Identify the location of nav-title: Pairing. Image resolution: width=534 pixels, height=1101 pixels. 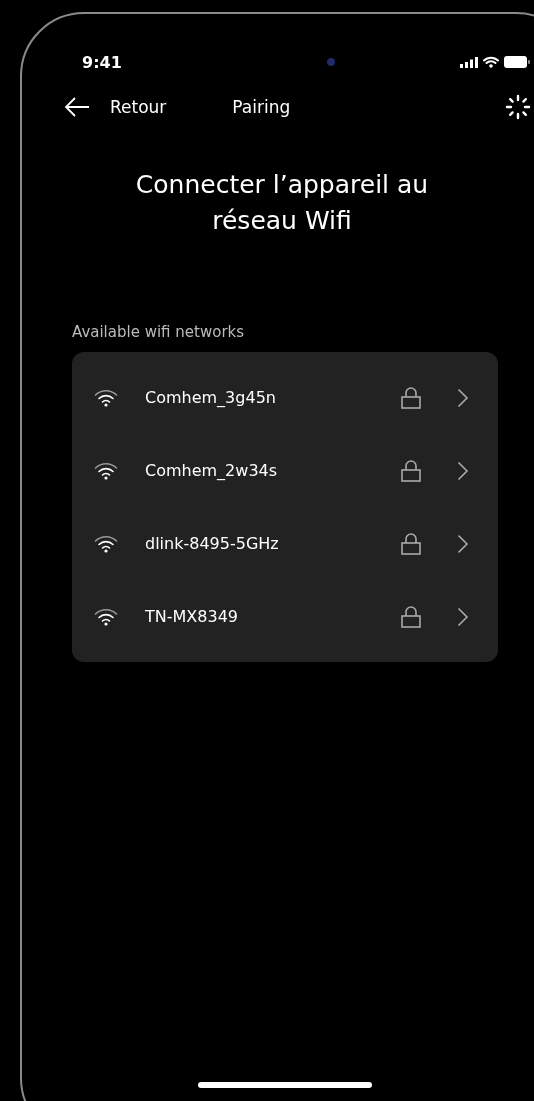
(261, 107).